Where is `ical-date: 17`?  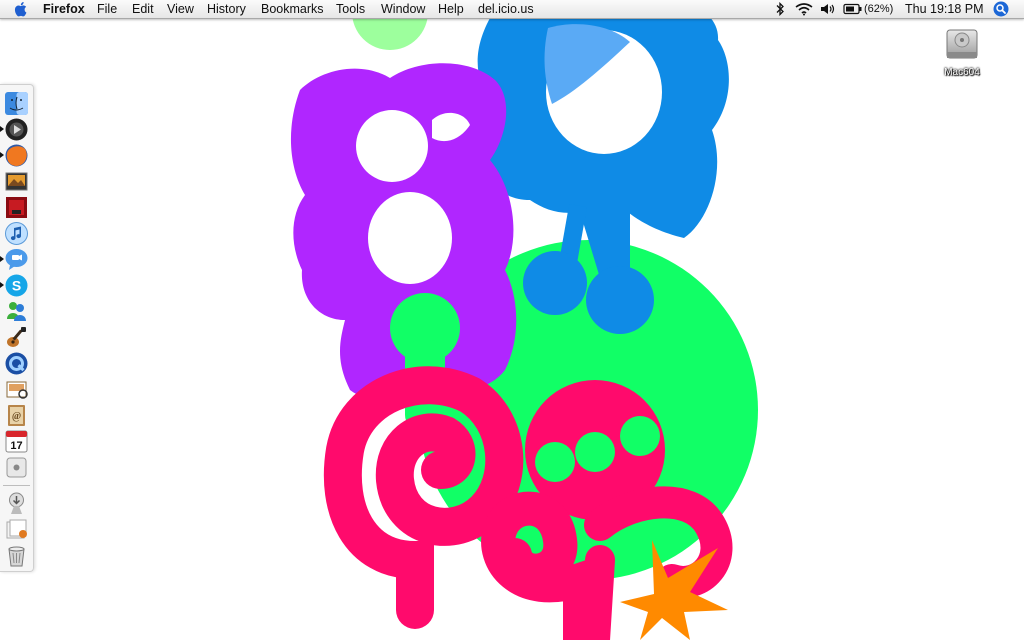 ical-date: 17 is located at coordinates (16, 446).